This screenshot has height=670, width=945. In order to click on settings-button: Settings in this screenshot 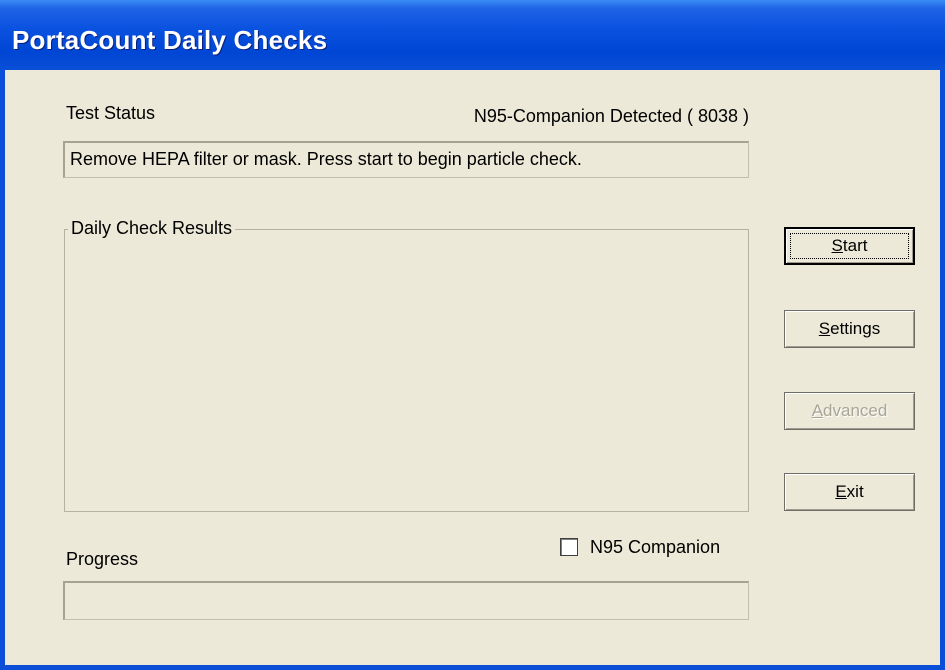, I will do `click(849, 329)`.